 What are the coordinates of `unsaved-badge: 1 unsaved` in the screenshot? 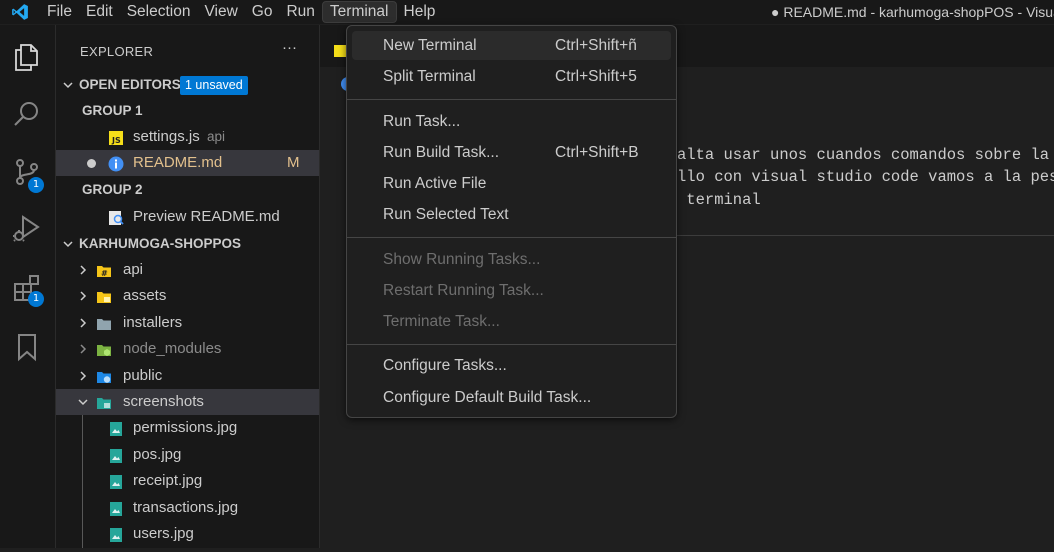 It's located at (214, 85).